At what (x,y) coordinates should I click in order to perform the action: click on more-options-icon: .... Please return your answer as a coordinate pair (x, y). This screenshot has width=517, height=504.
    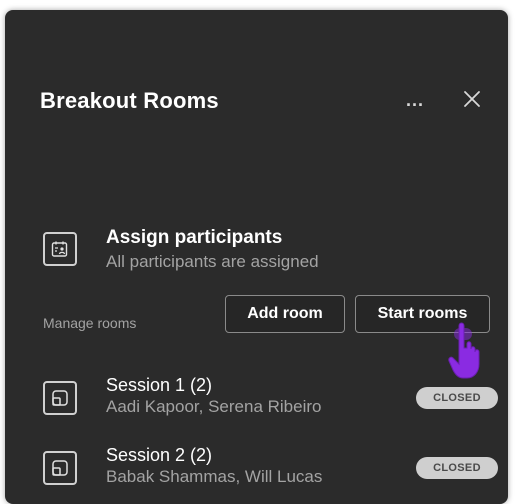
    Looking at the image, I should click on (414, 99).